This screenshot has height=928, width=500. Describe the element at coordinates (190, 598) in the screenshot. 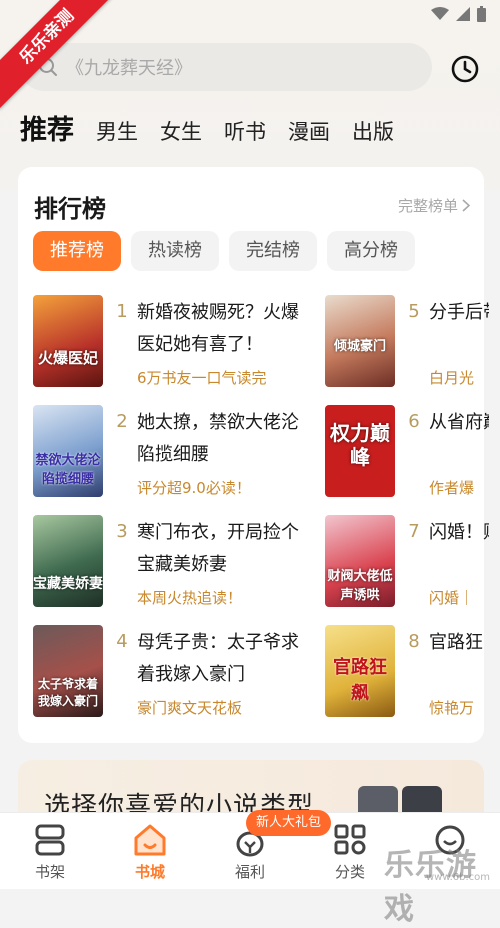

I see `book-tagline: 本周火热追读！` at that location.